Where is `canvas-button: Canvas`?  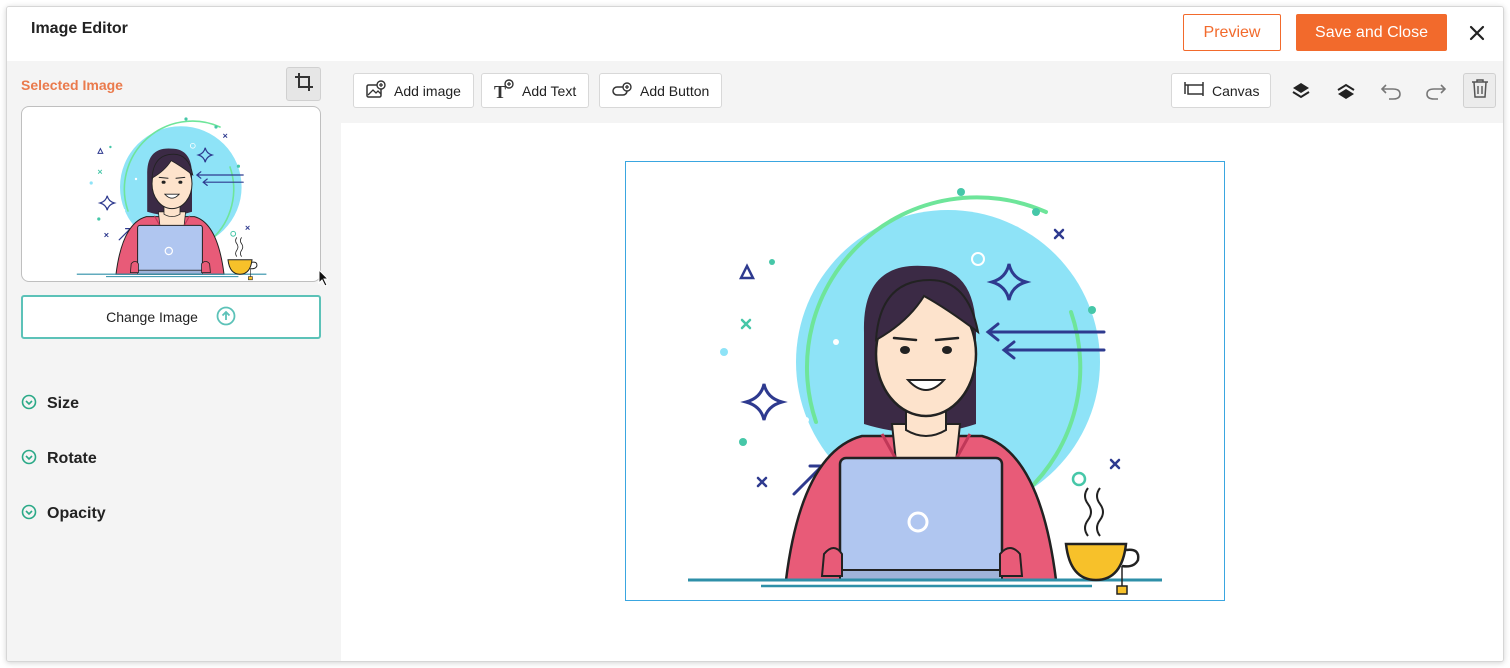 canvas-button: Canvas is located at coordinates (1221, 90).